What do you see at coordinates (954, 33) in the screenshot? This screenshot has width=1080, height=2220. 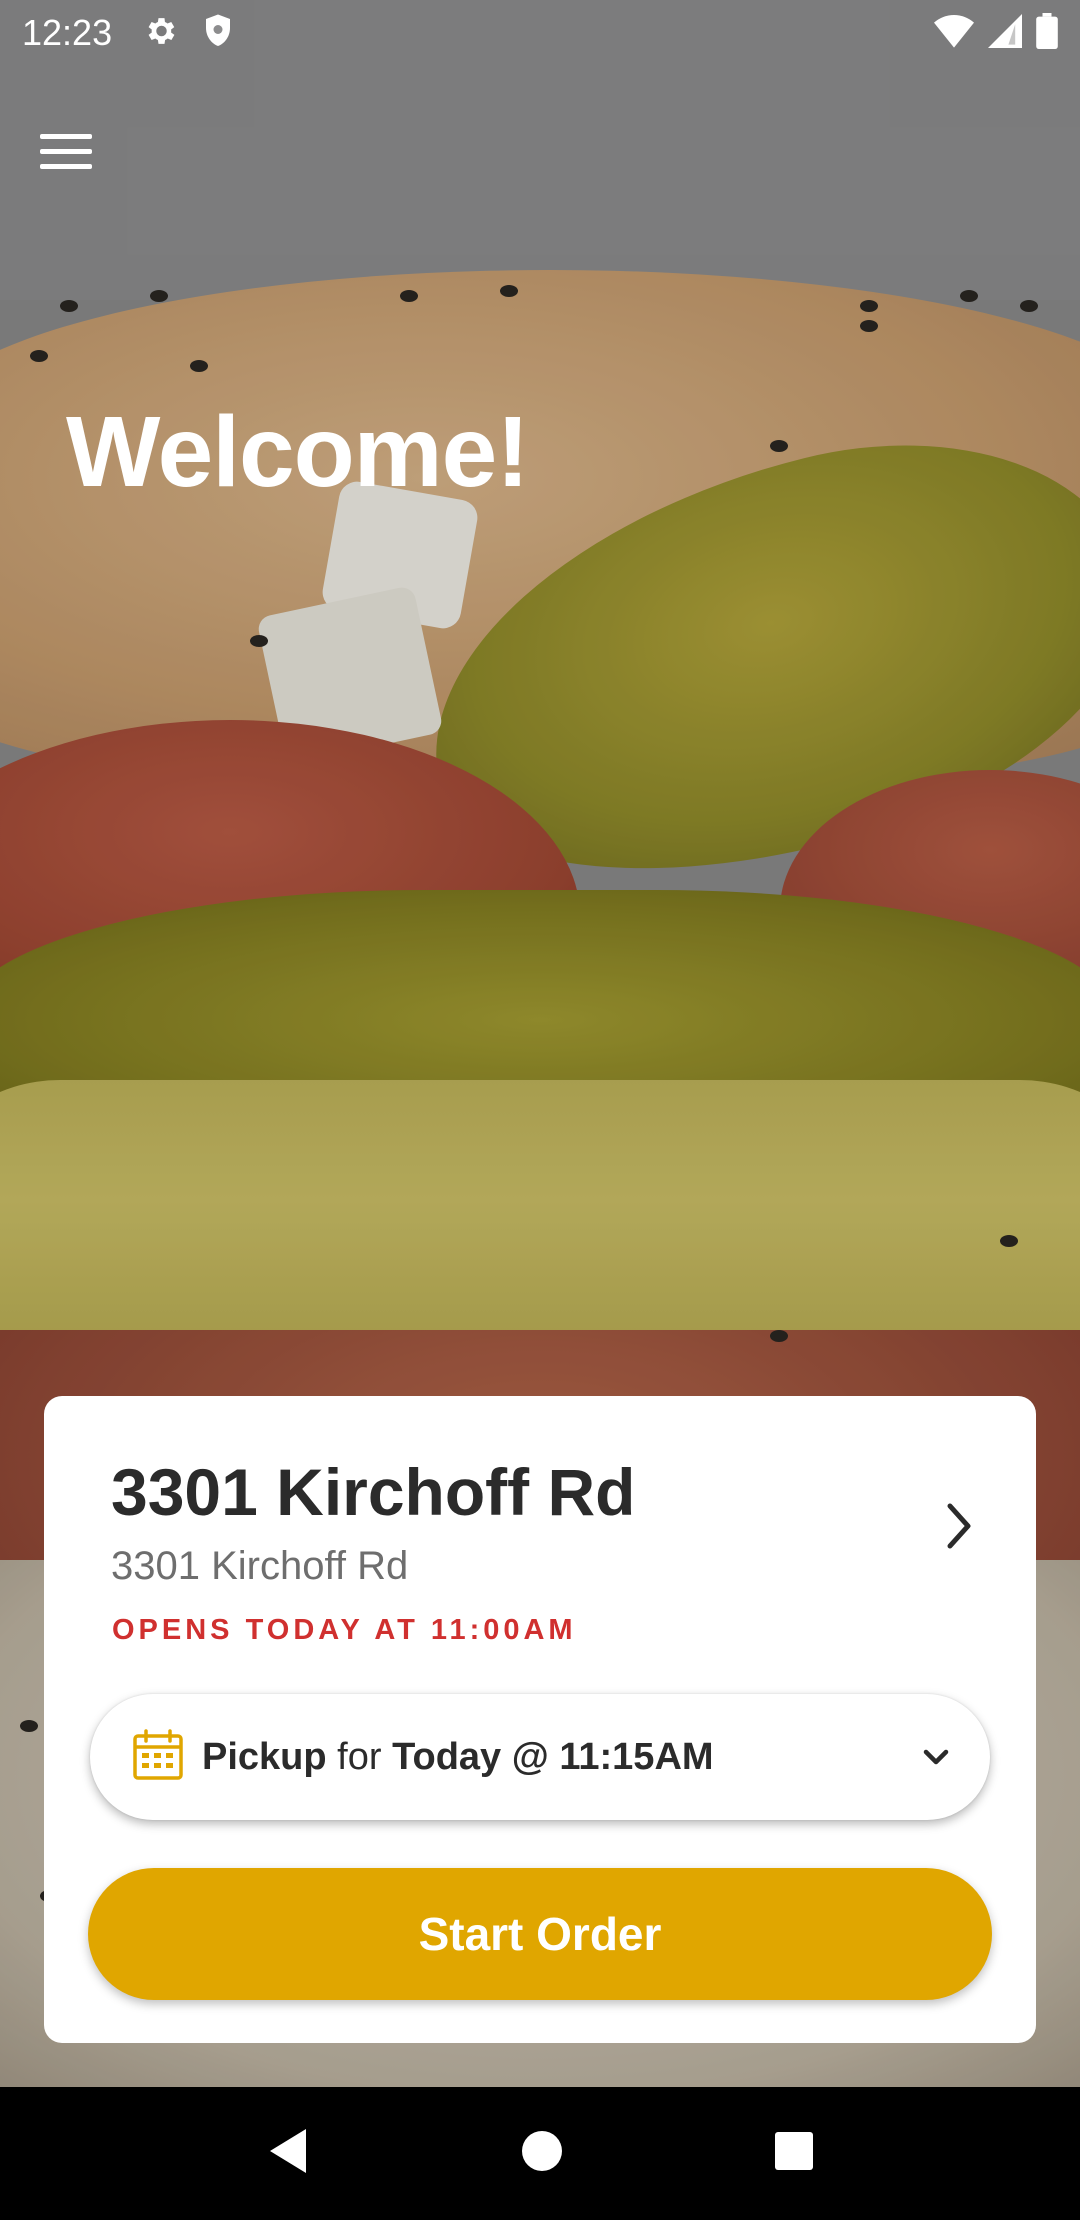 I see `wifi-icon` at bounding box center [954, 33].